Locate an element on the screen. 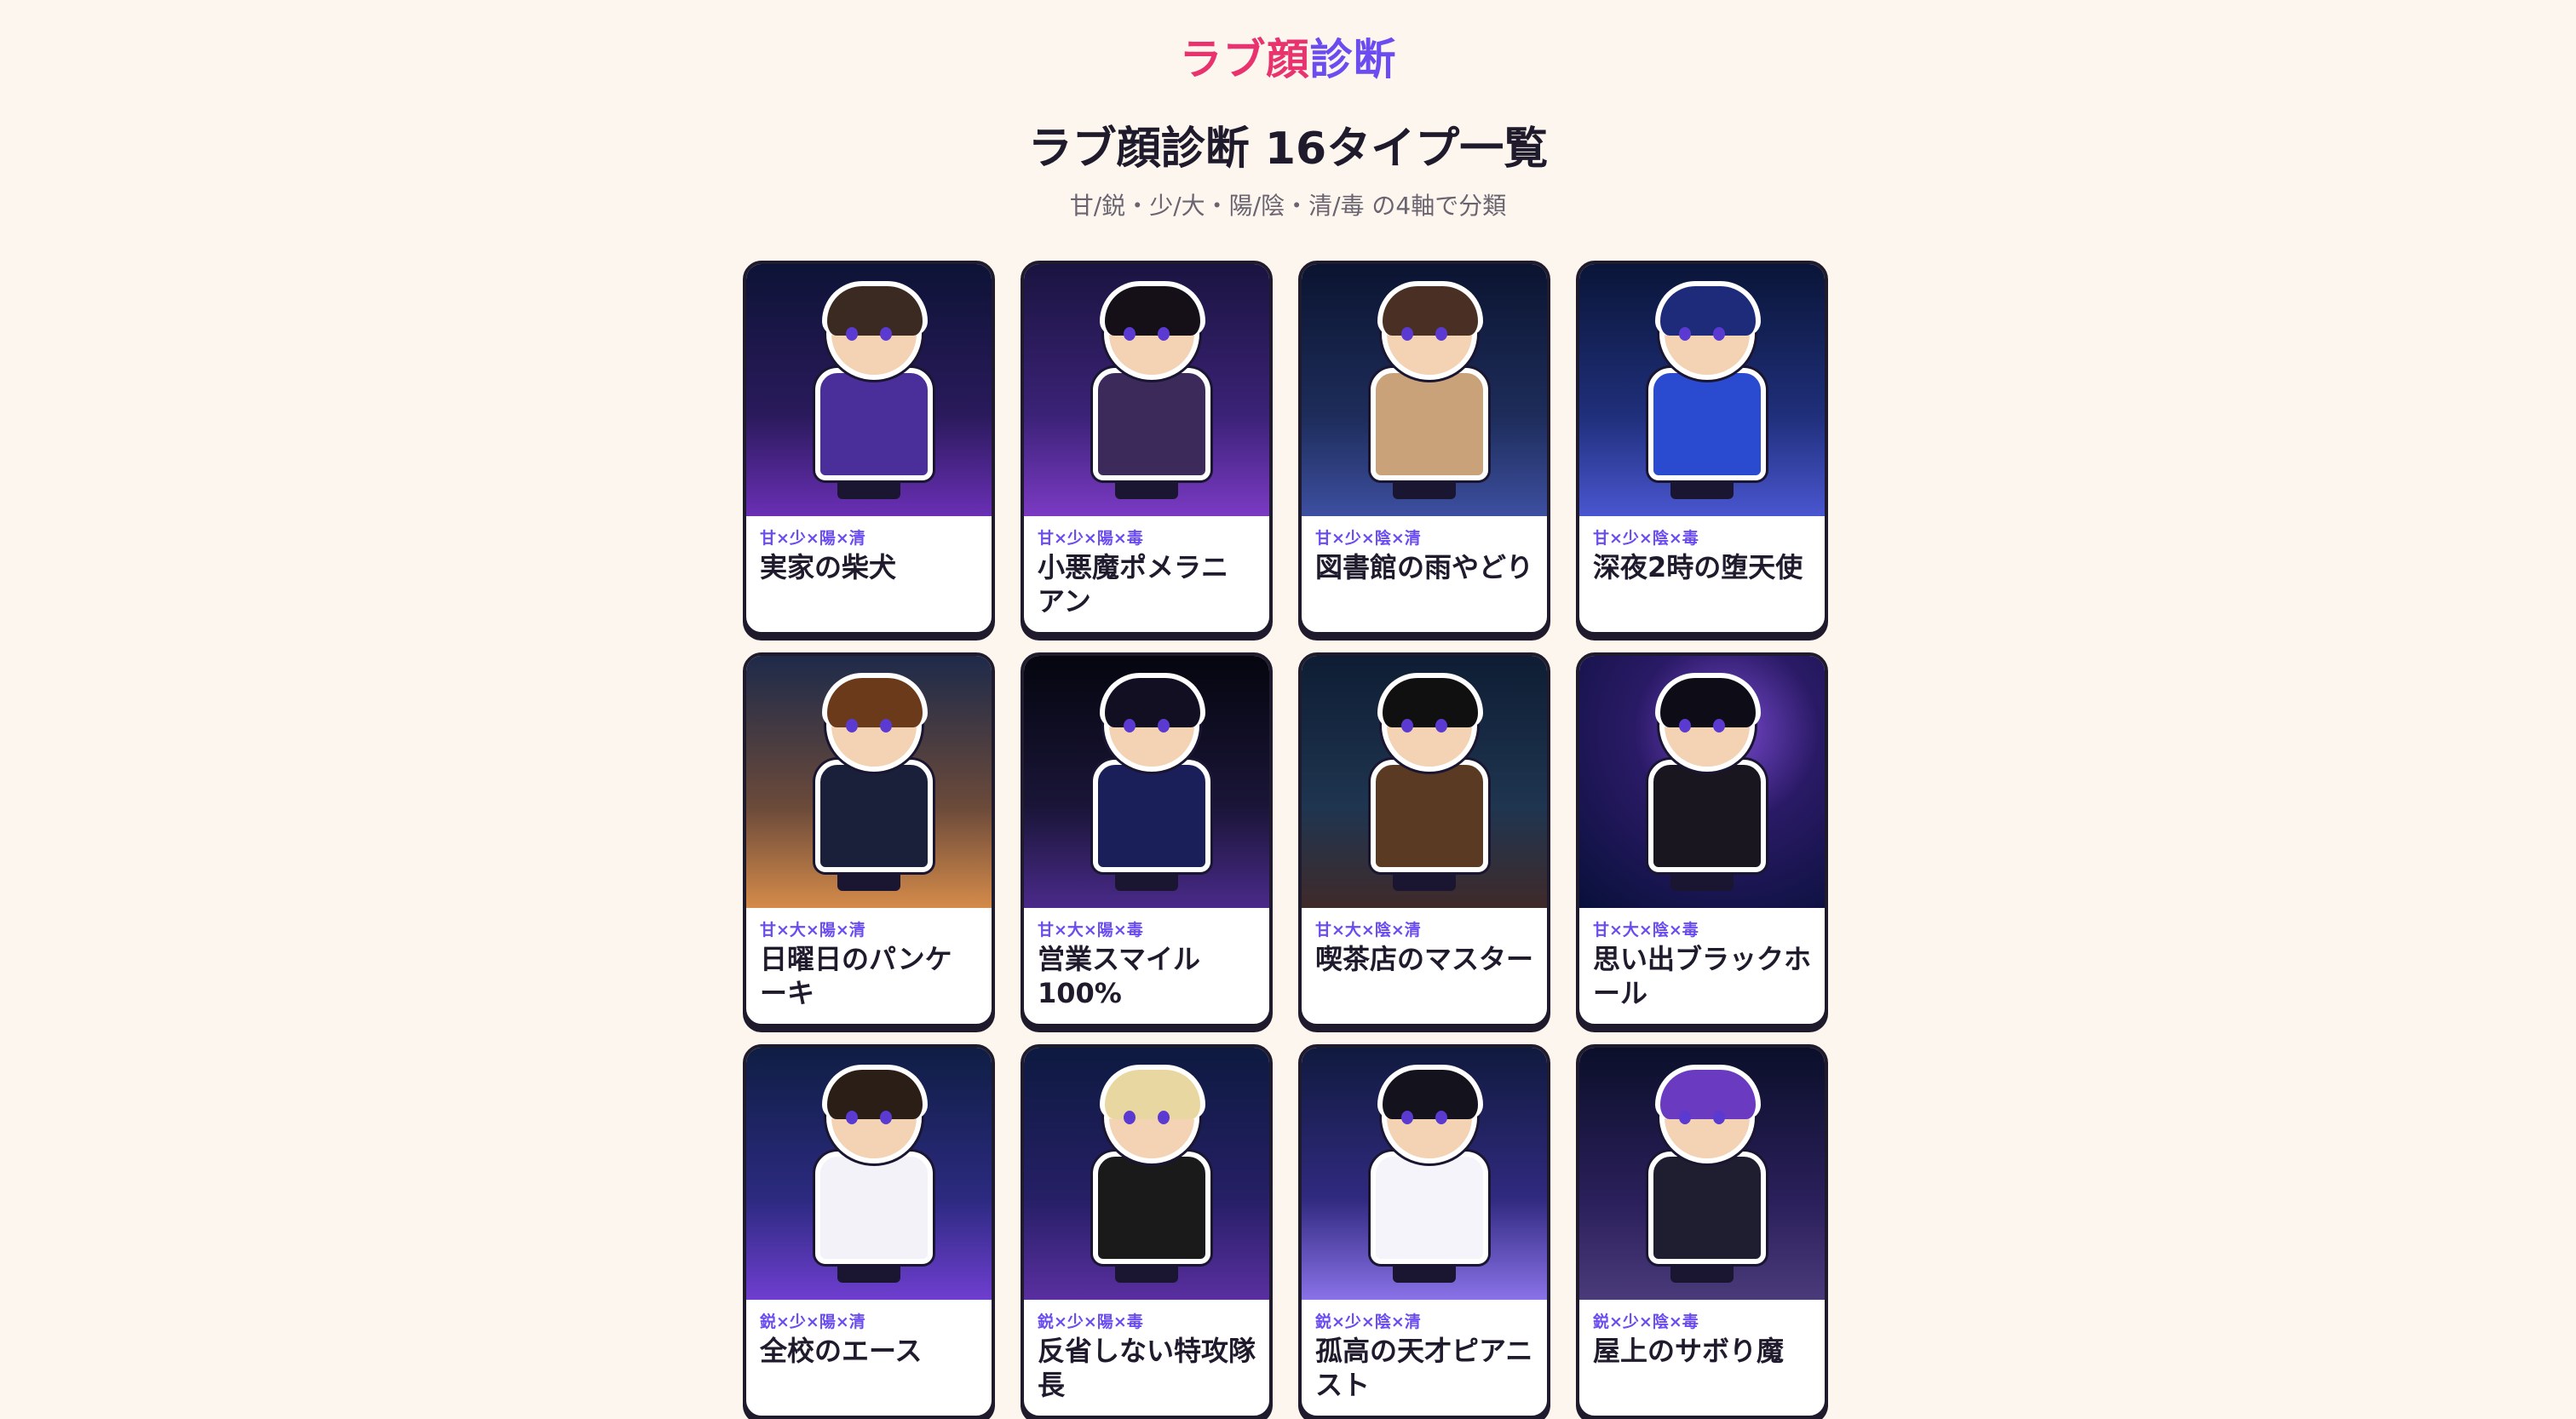 The height and width of the screenshot is (1419, 2576). card-info: 甘×少×陰×清図書館の雨やどり is located at coordinates (1425, 550).